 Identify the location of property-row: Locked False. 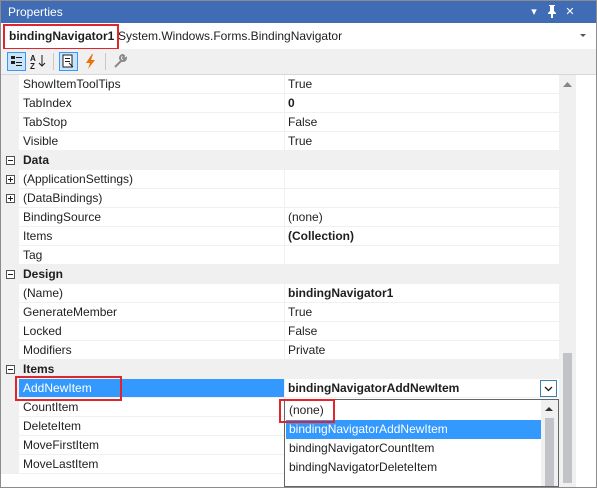
(280, 331).